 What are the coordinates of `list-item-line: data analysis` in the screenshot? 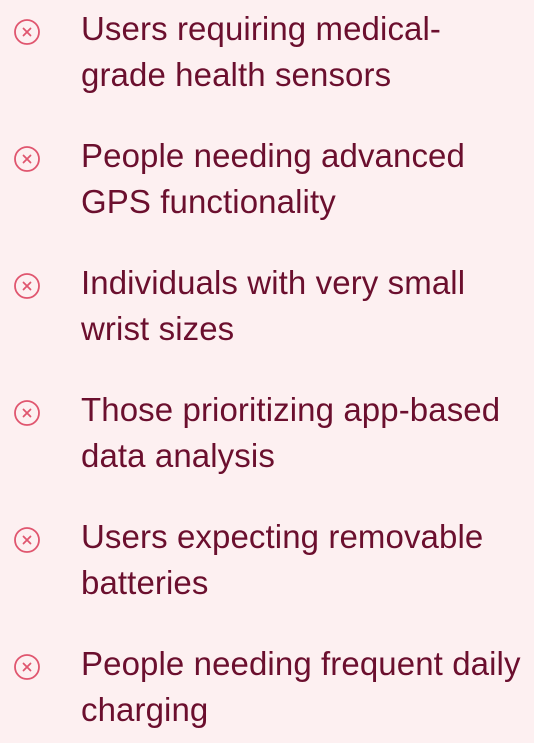 It's located at (178, 455).